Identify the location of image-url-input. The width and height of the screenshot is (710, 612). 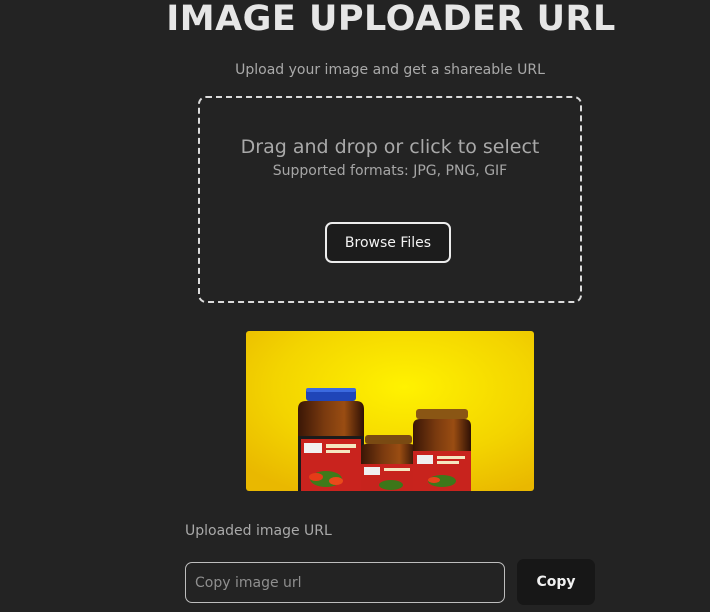
(345, 582).